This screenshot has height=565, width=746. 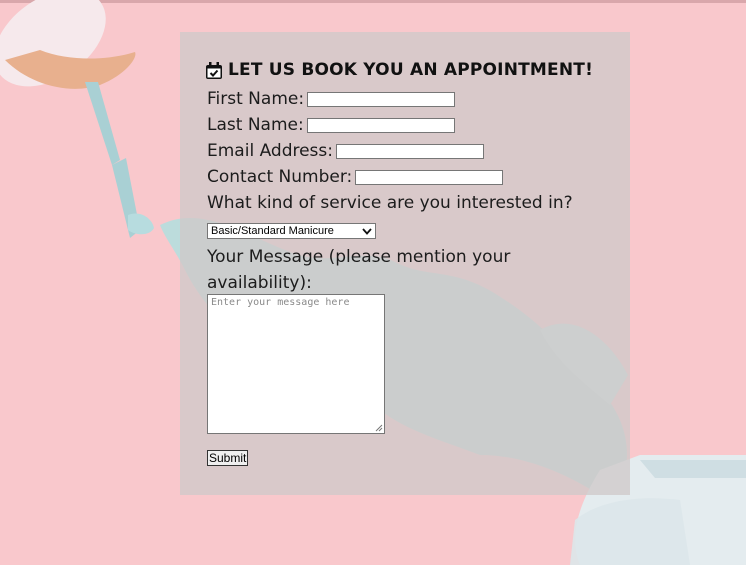 I want to click on first-name-row: First Name:, so click(x=331, y=99).